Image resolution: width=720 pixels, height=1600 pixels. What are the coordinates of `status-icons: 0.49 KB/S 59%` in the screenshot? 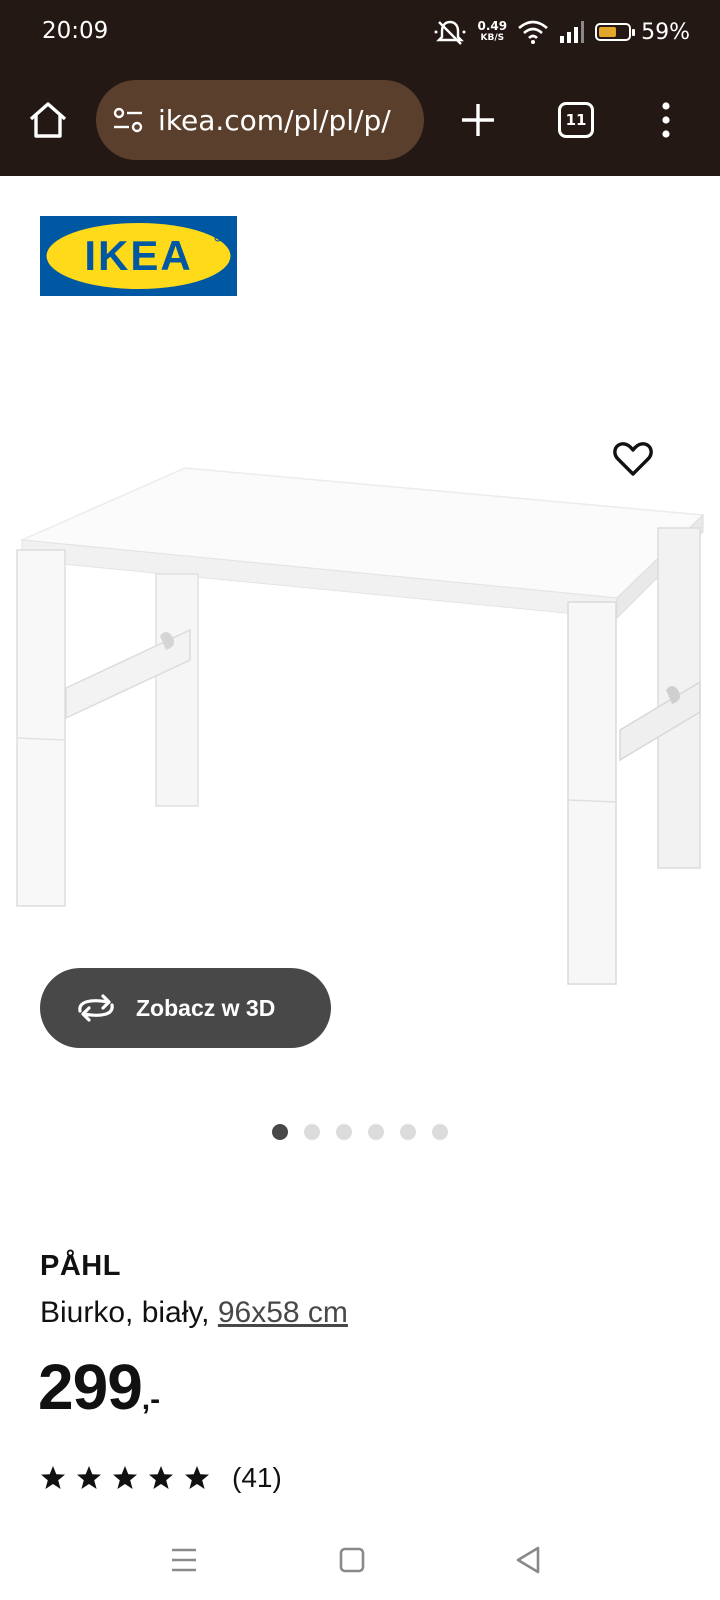 It's located at (561, 32).